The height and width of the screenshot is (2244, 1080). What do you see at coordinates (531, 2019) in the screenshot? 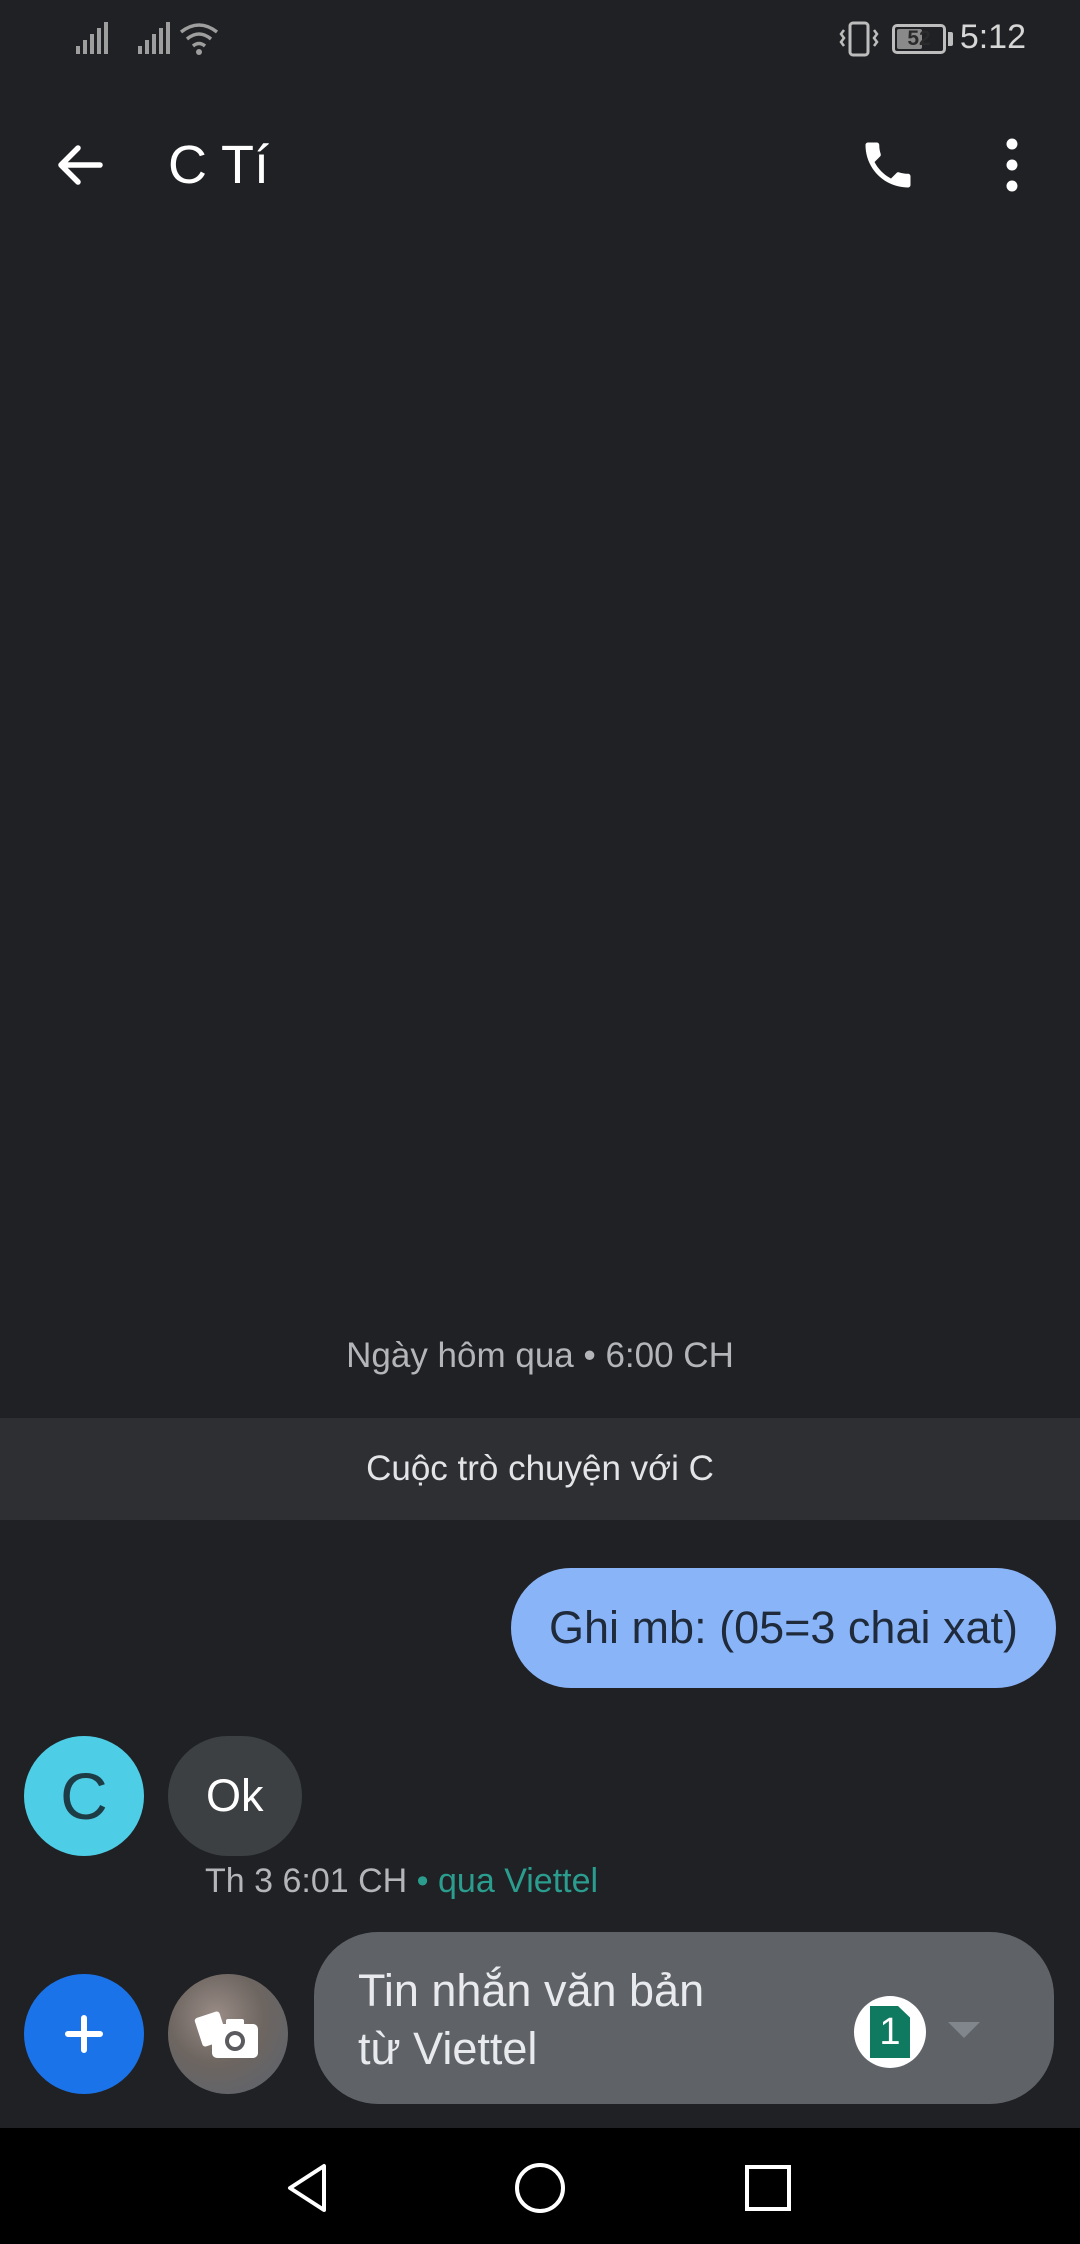
I see `compose-placeholder: Tin nhắn văn bản từ Viettel` at bounding box center [531, 2019].